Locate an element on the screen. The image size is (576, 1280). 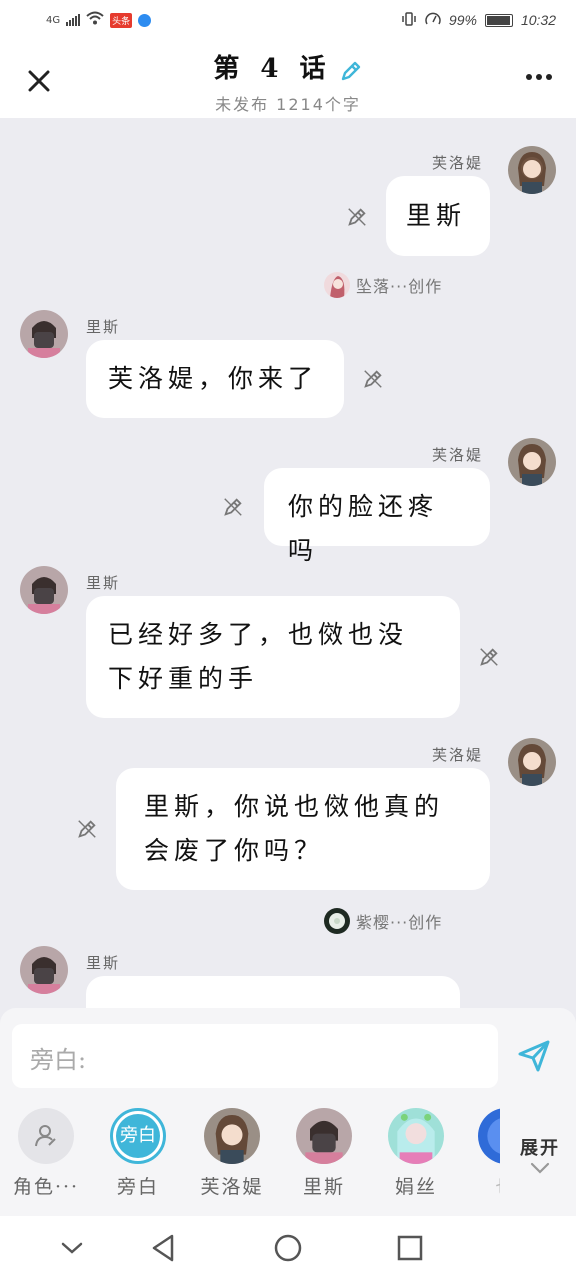
role-label: 芙洛媞 is located at coordinates (232, 1187).